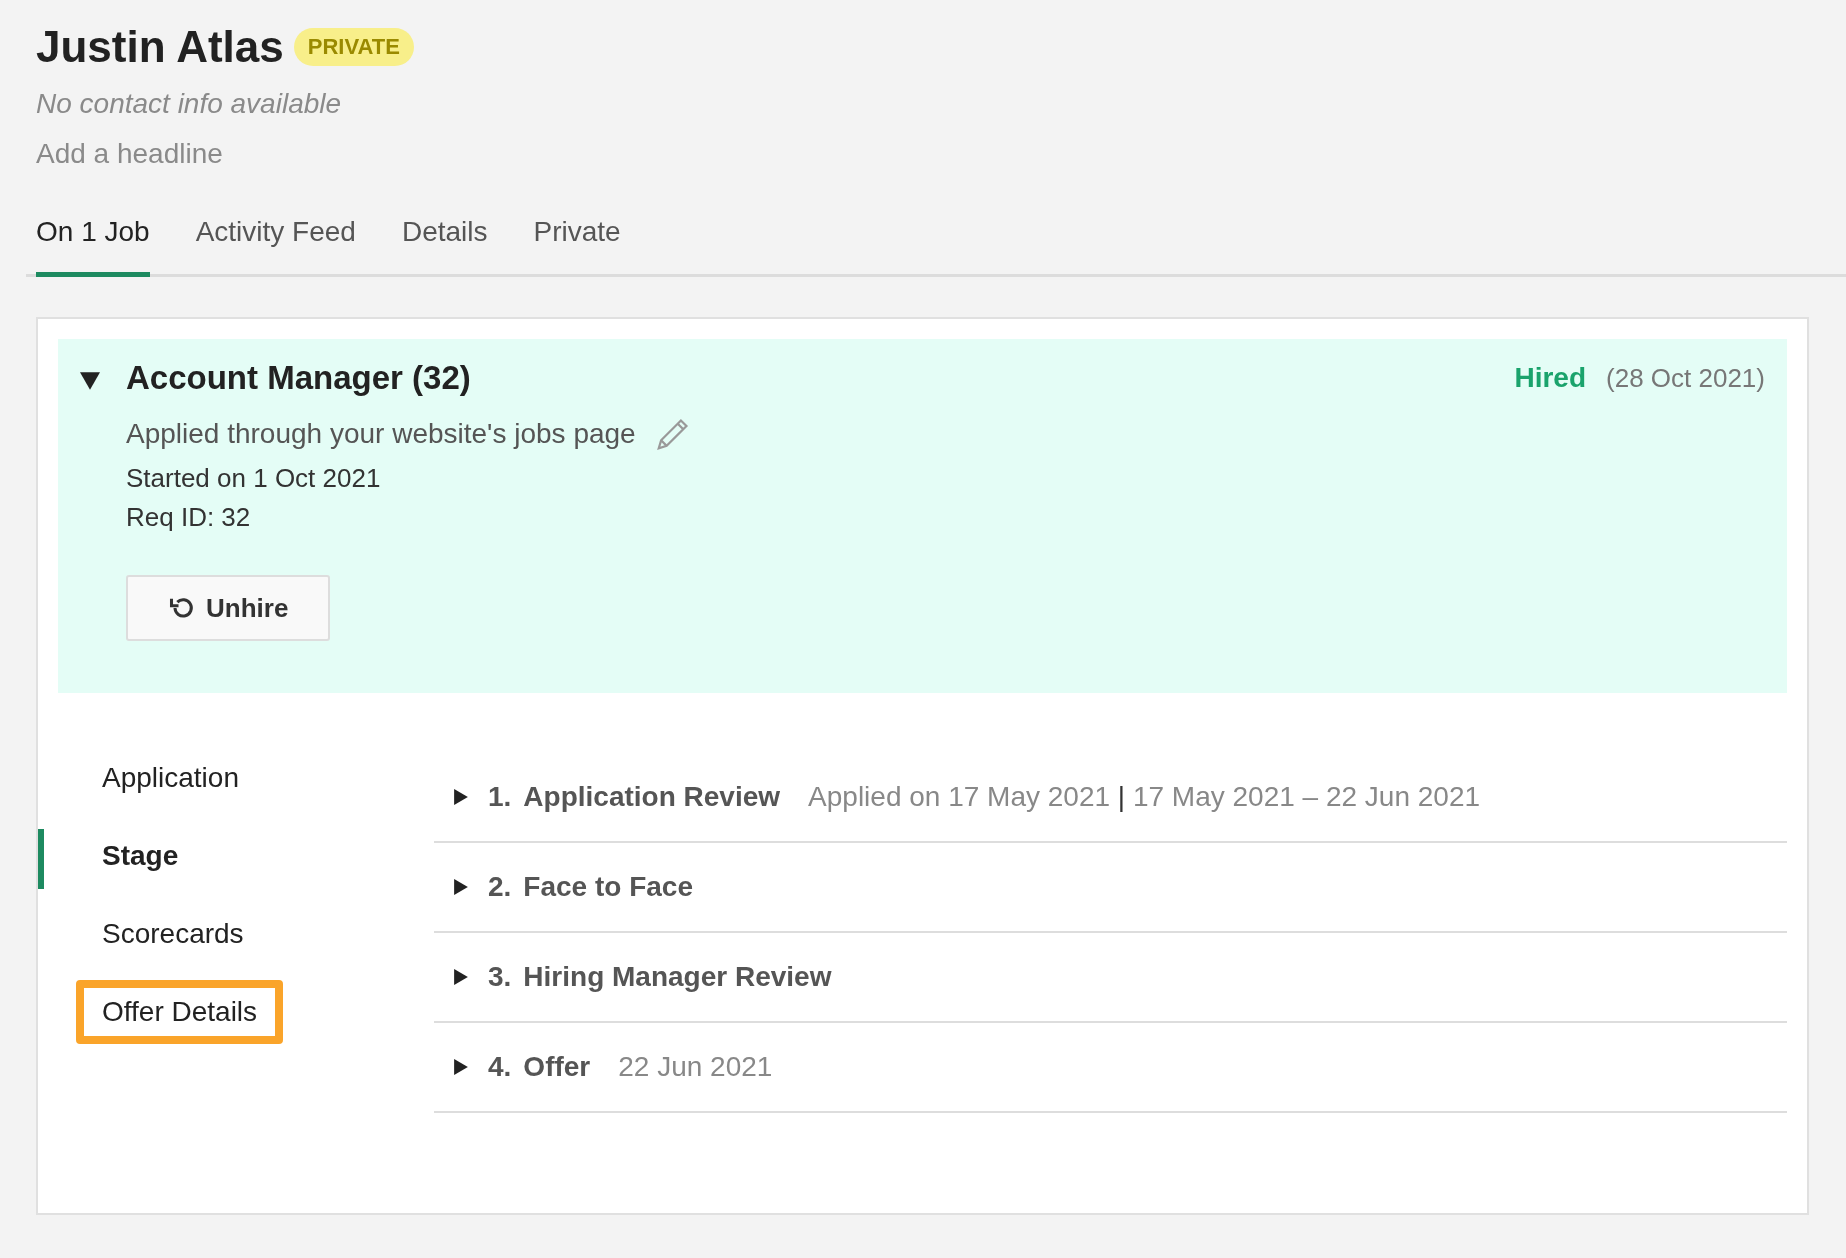 The height and width of the screenshot is (1258, 1846). I want to click on req-id: Req ID: 32, so click(189, 517).